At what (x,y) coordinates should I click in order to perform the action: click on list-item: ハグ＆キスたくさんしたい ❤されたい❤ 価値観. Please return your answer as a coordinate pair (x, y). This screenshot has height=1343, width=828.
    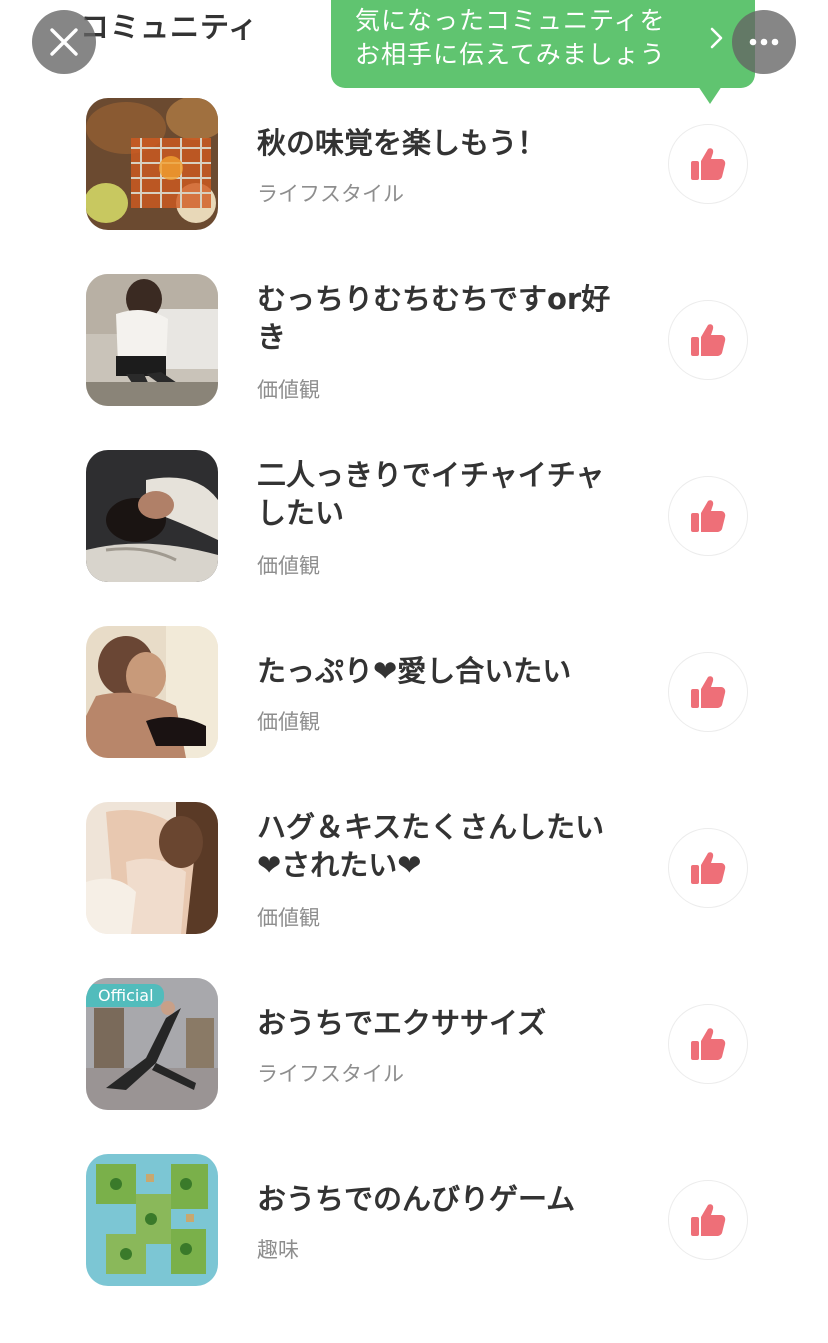
    Looking at the image, I should click on (414, 890).